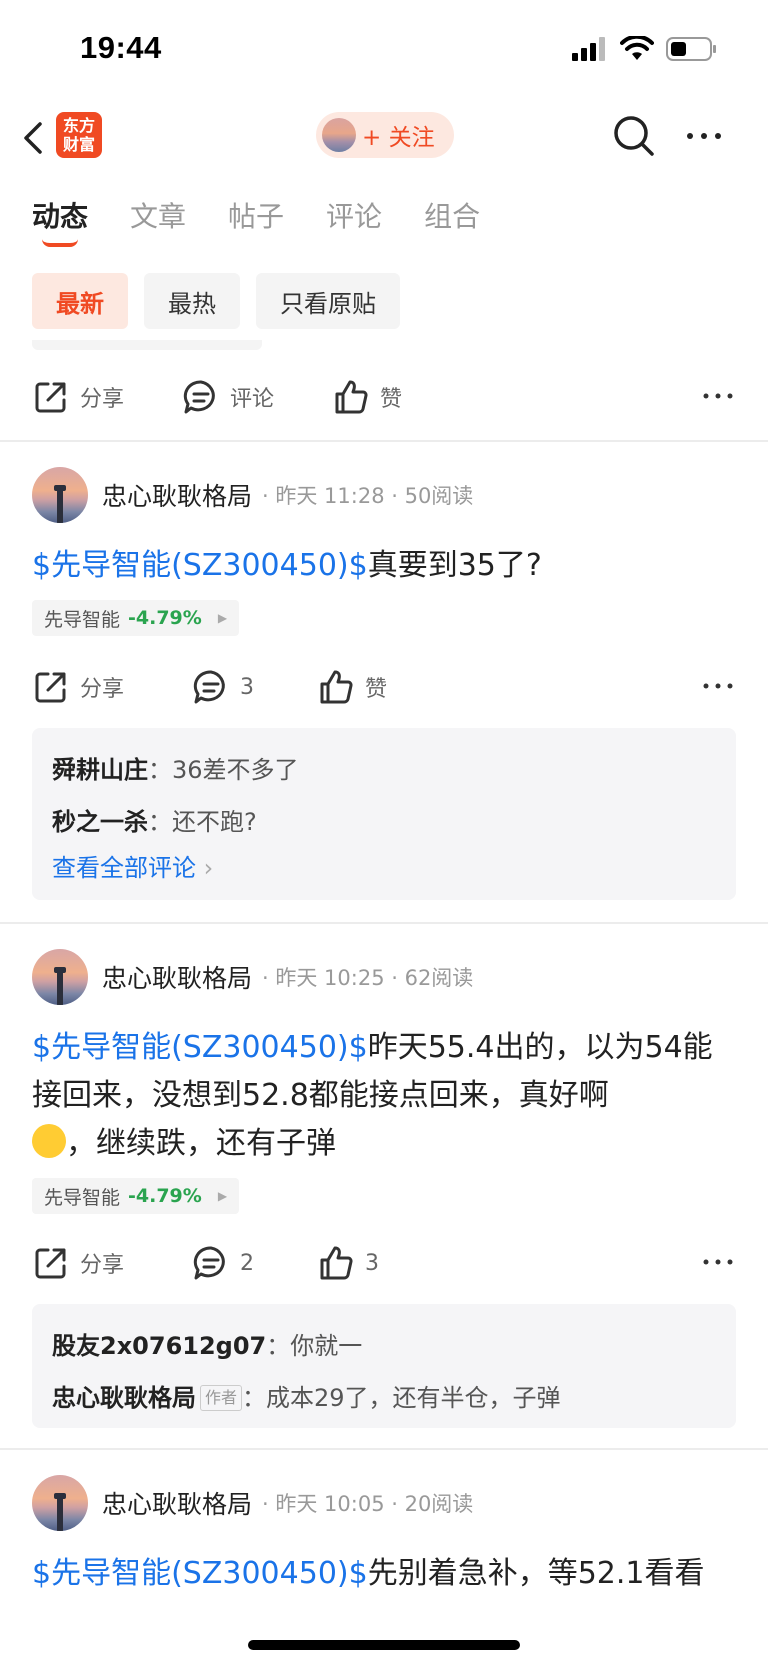 The image size is (768, 1663). I want to click on comment-preview: 舜耕山庄：36差不多了 秒之一杀：还不跑? 查看全部评论 ›, so click(384, 814).